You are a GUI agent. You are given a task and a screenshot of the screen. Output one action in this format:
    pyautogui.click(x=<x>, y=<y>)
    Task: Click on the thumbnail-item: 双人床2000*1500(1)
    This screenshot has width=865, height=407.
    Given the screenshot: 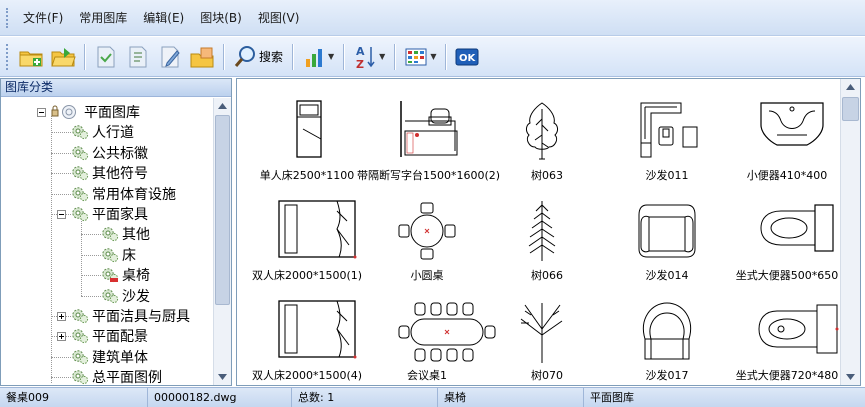 What is the action you would take?
    pyautogui.click(x=307, y=237)
    